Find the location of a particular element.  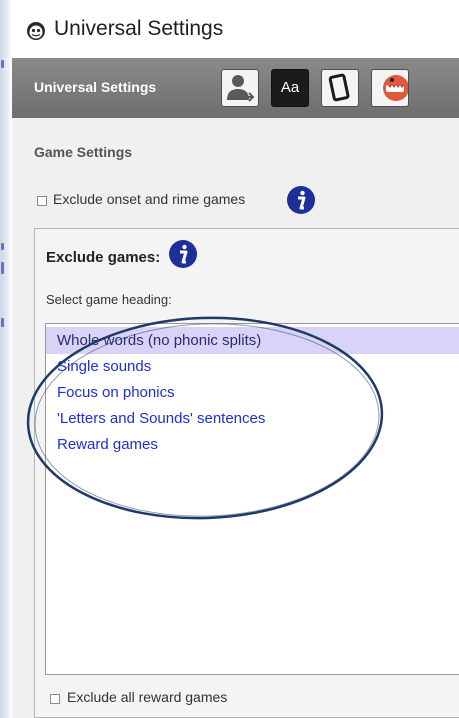

font-icon: Aa is located at coordinates (290, 87).